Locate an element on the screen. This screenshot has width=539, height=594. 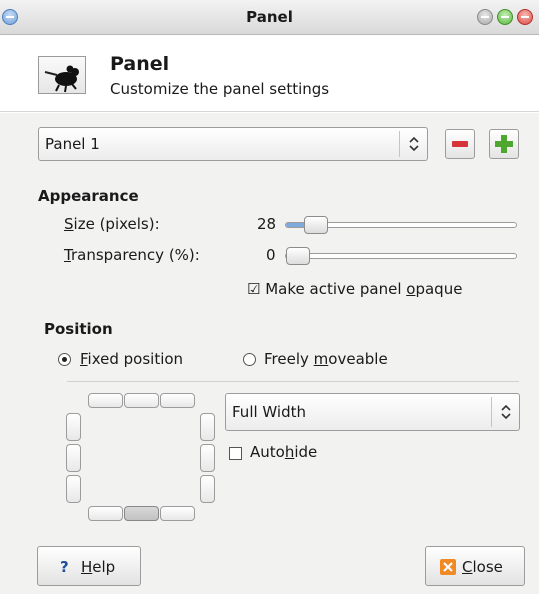
transparency-slider is located at coordinates (401, 256).